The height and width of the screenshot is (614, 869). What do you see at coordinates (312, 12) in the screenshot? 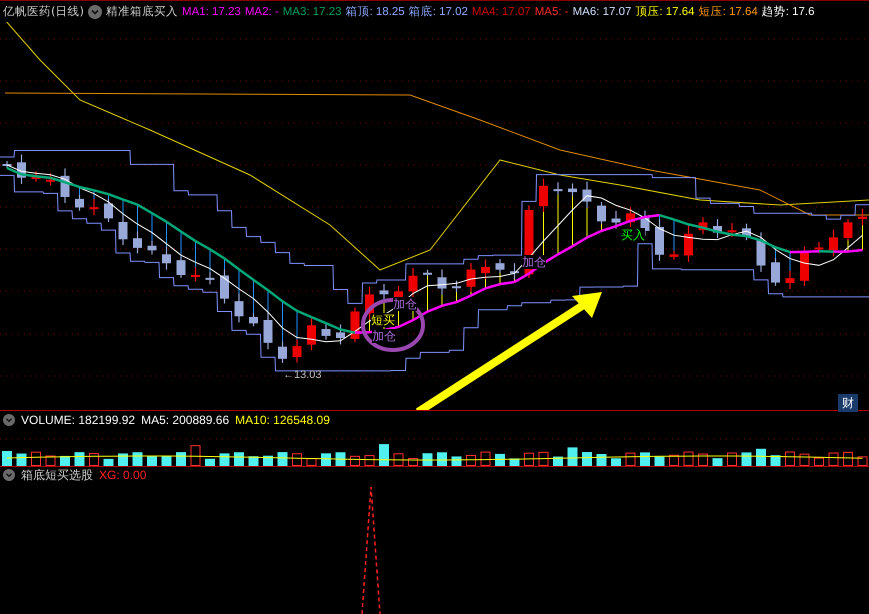
I see `indicator-value: MA3: 17.23` at bounding box center [312, 12].